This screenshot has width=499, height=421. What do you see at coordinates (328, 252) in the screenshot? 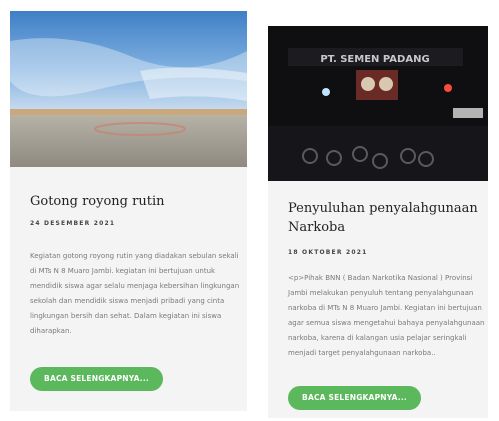
I see `post-date: 18 OKTOBER 2021` at bounding box center [328, 252].